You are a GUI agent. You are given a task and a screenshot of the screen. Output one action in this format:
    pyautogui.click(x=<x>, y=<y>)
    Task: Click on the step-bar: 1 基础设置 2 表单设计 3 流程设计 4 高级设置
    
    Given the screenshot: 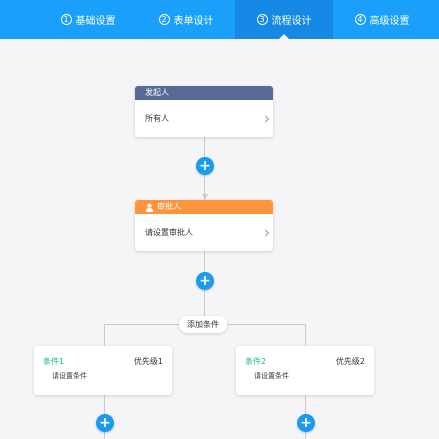 What is the action you would take?
    pyautogui.click(x=219, y=19)
    